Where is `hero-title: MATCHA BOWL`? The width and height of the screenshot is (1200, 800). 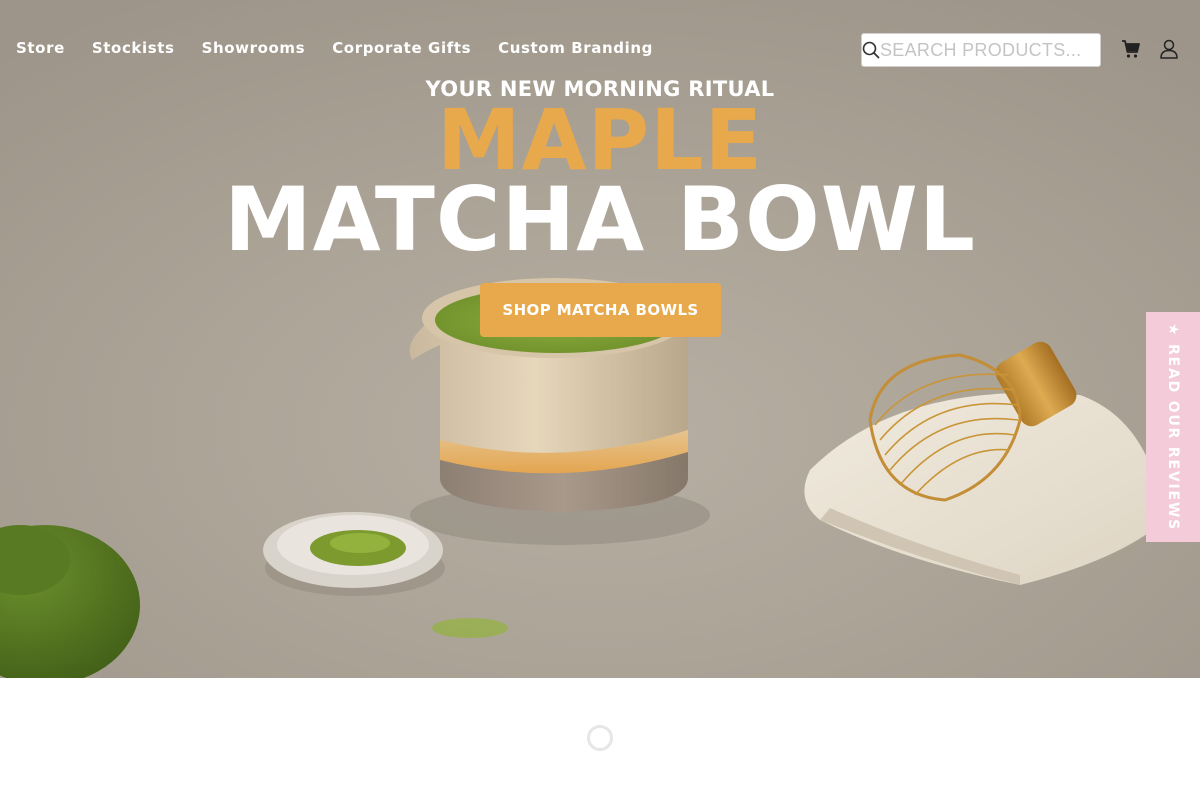
hero-title: MATCHA BOWL is located at coordinates (600, 219).